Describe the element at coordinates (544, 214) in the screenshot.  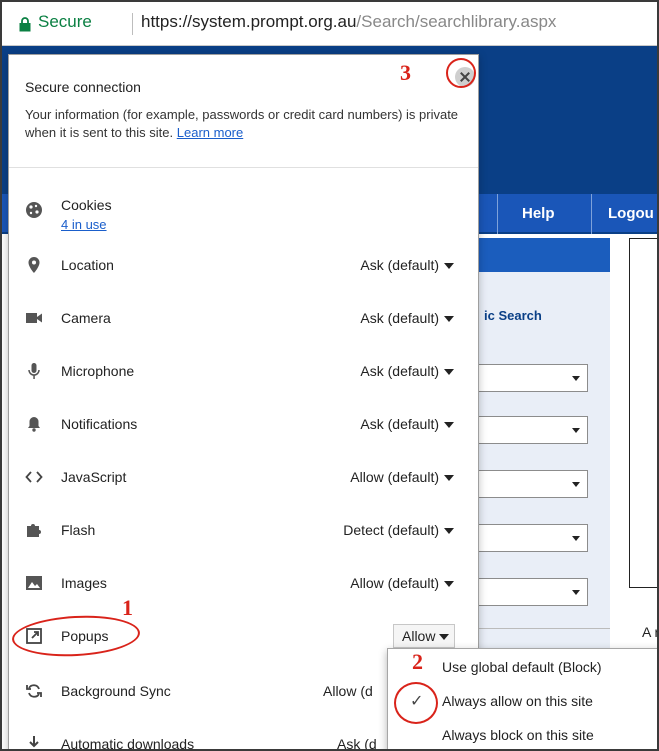
I see `help-nav-button: Help` at that location.